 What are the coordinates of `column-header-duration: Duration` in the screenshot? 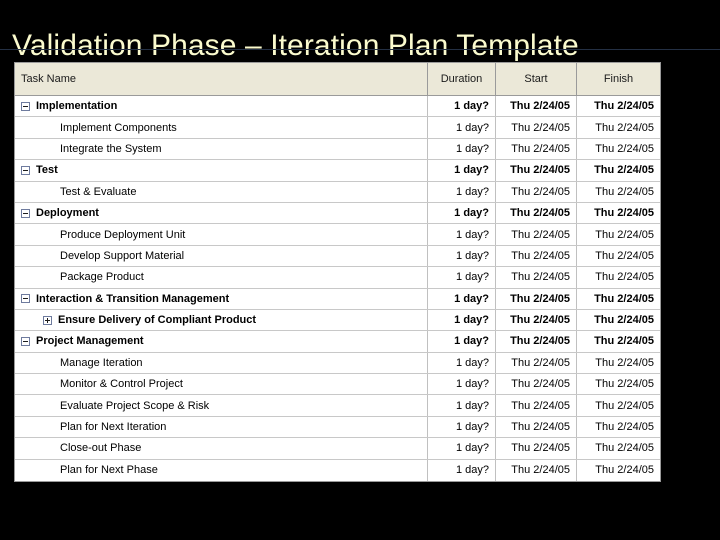 It's located at (462, 79).